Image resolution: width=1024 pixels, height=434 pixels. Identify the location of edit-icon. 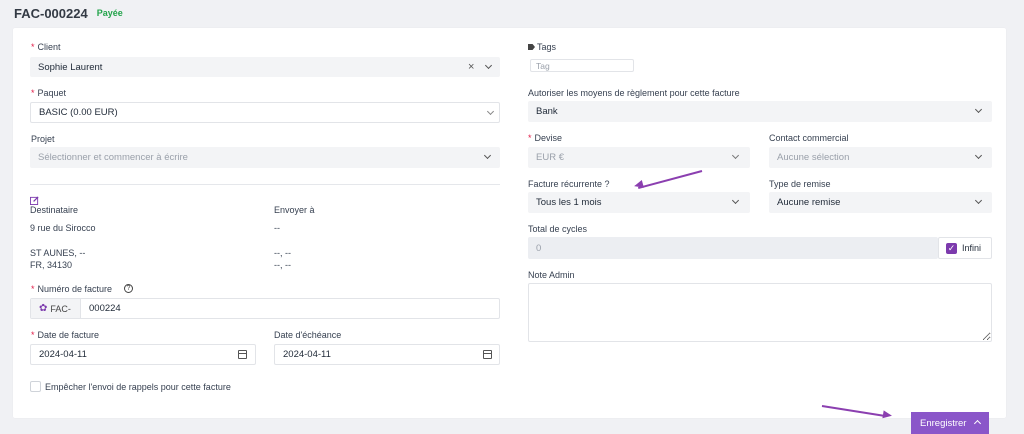
(34, 198).